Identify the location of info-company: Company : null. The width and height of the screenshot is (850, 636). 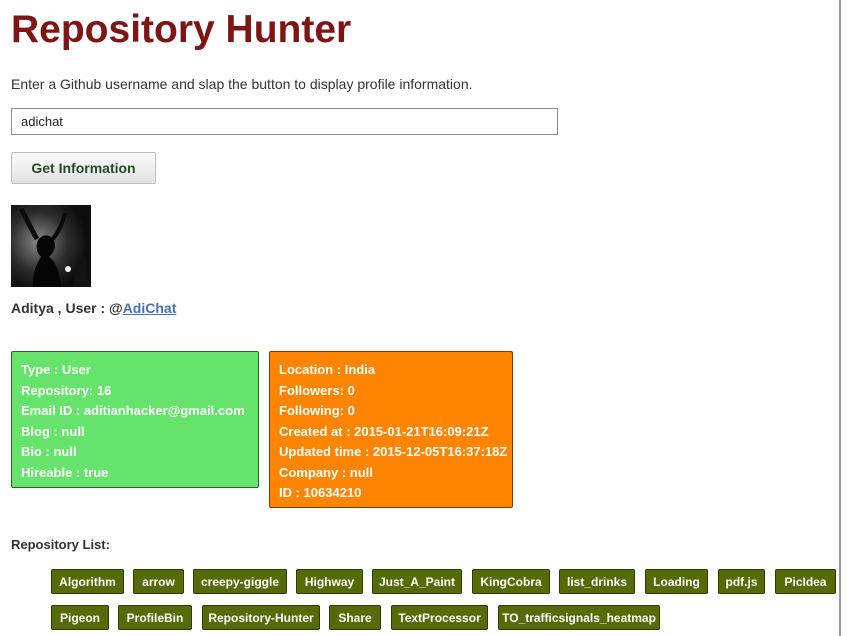
(326, 472).